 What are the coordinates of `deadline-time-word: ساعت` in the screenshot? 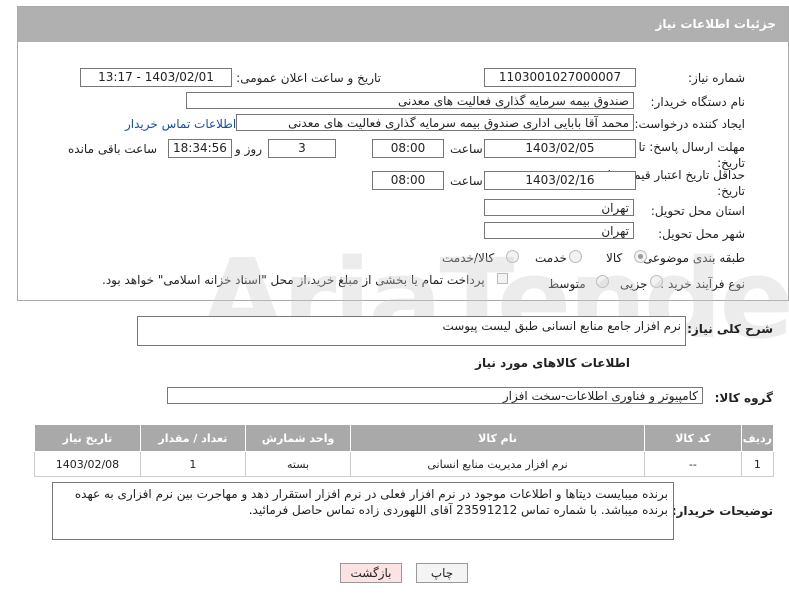 It's located at (466, 149).